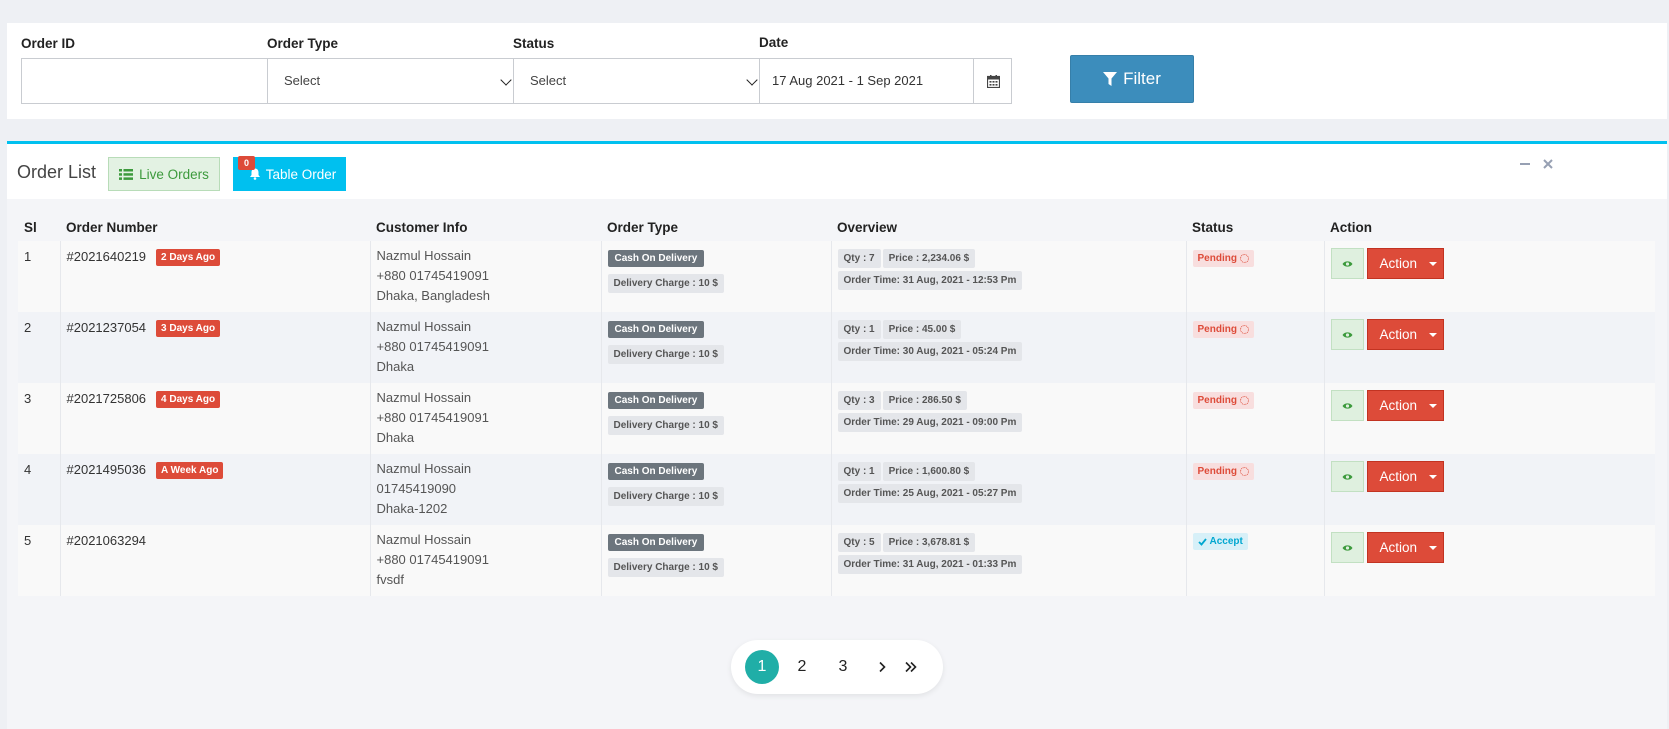 The width and height of the screenshot is (1669, 729). I want to click on row-sl: 2, so click(28, 327).